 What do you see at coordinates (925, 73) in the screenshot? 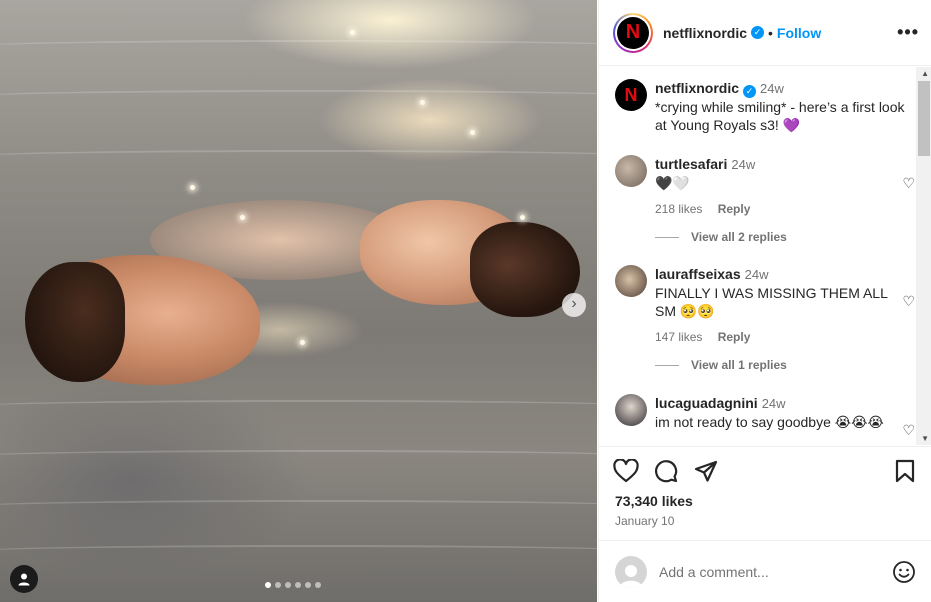
I see `scroll-up-arrow-icon: ▲` at bounding box center [925, 73].